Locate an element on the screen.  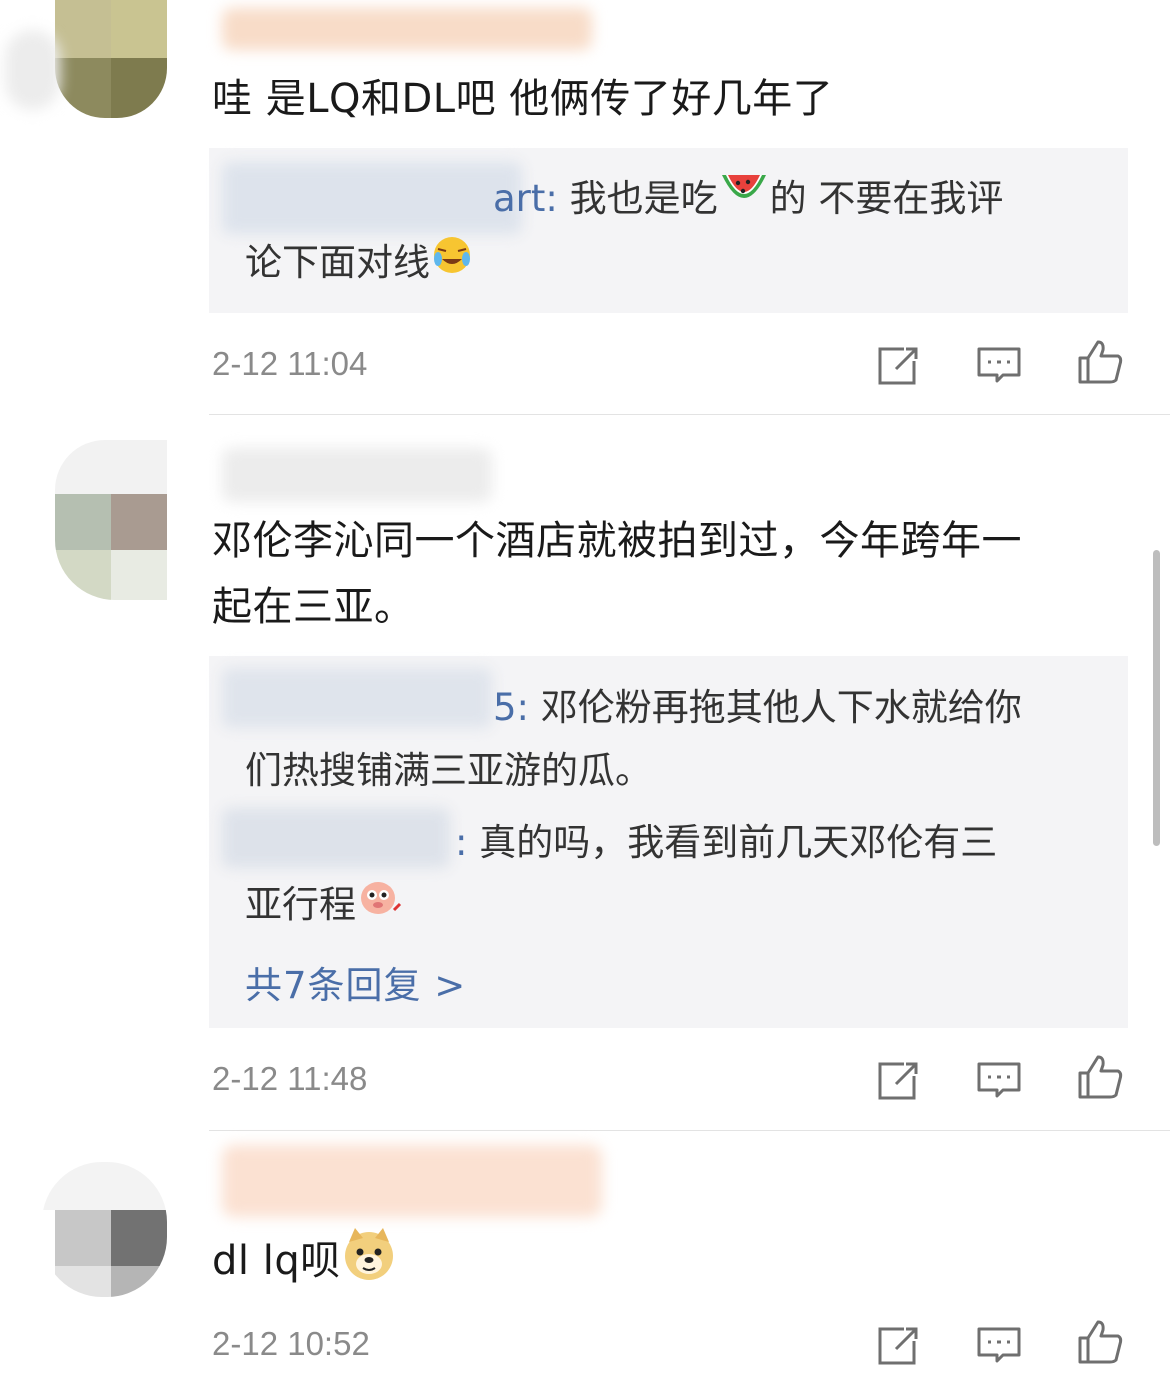
reply-text-a: 我也是吃 is located at coordinates (643, 198).